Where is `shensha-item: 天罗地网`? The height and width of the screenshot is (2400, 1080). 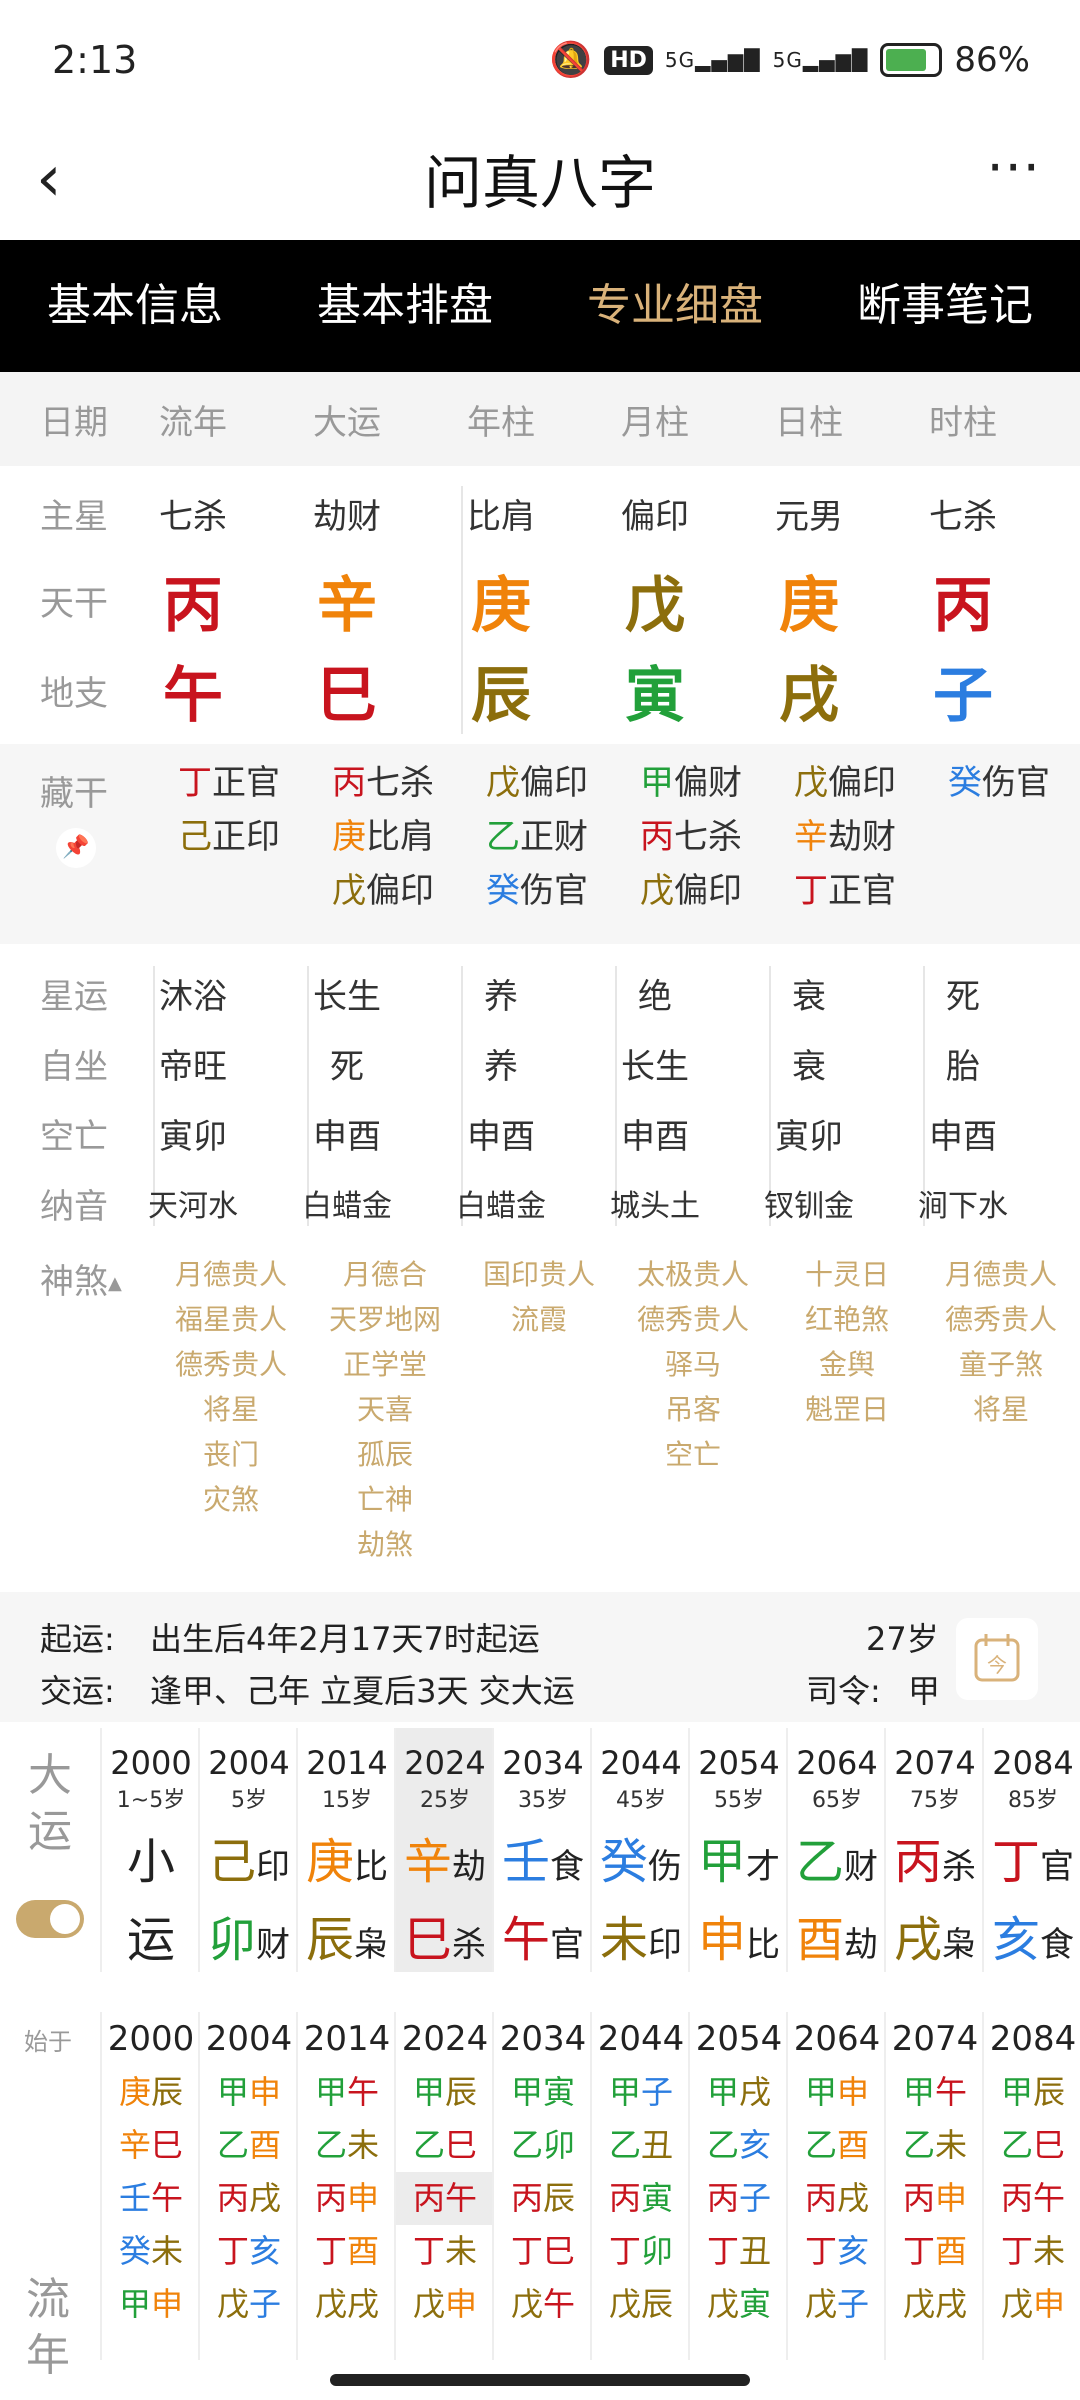 shensha-item: 天罗地网 is located at coordinates (385, 1319).